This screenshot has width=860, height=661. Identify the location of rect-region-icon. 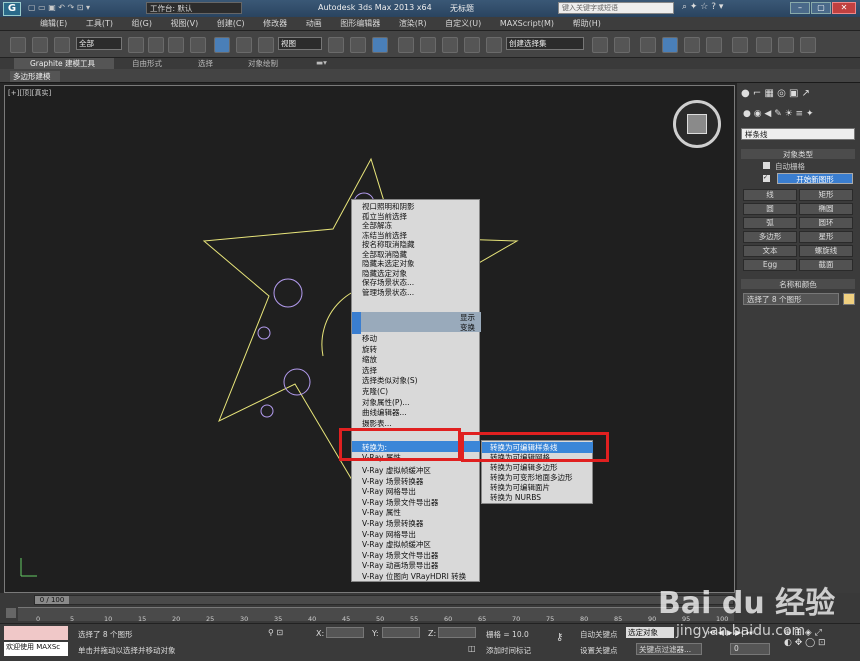
(176, 45).